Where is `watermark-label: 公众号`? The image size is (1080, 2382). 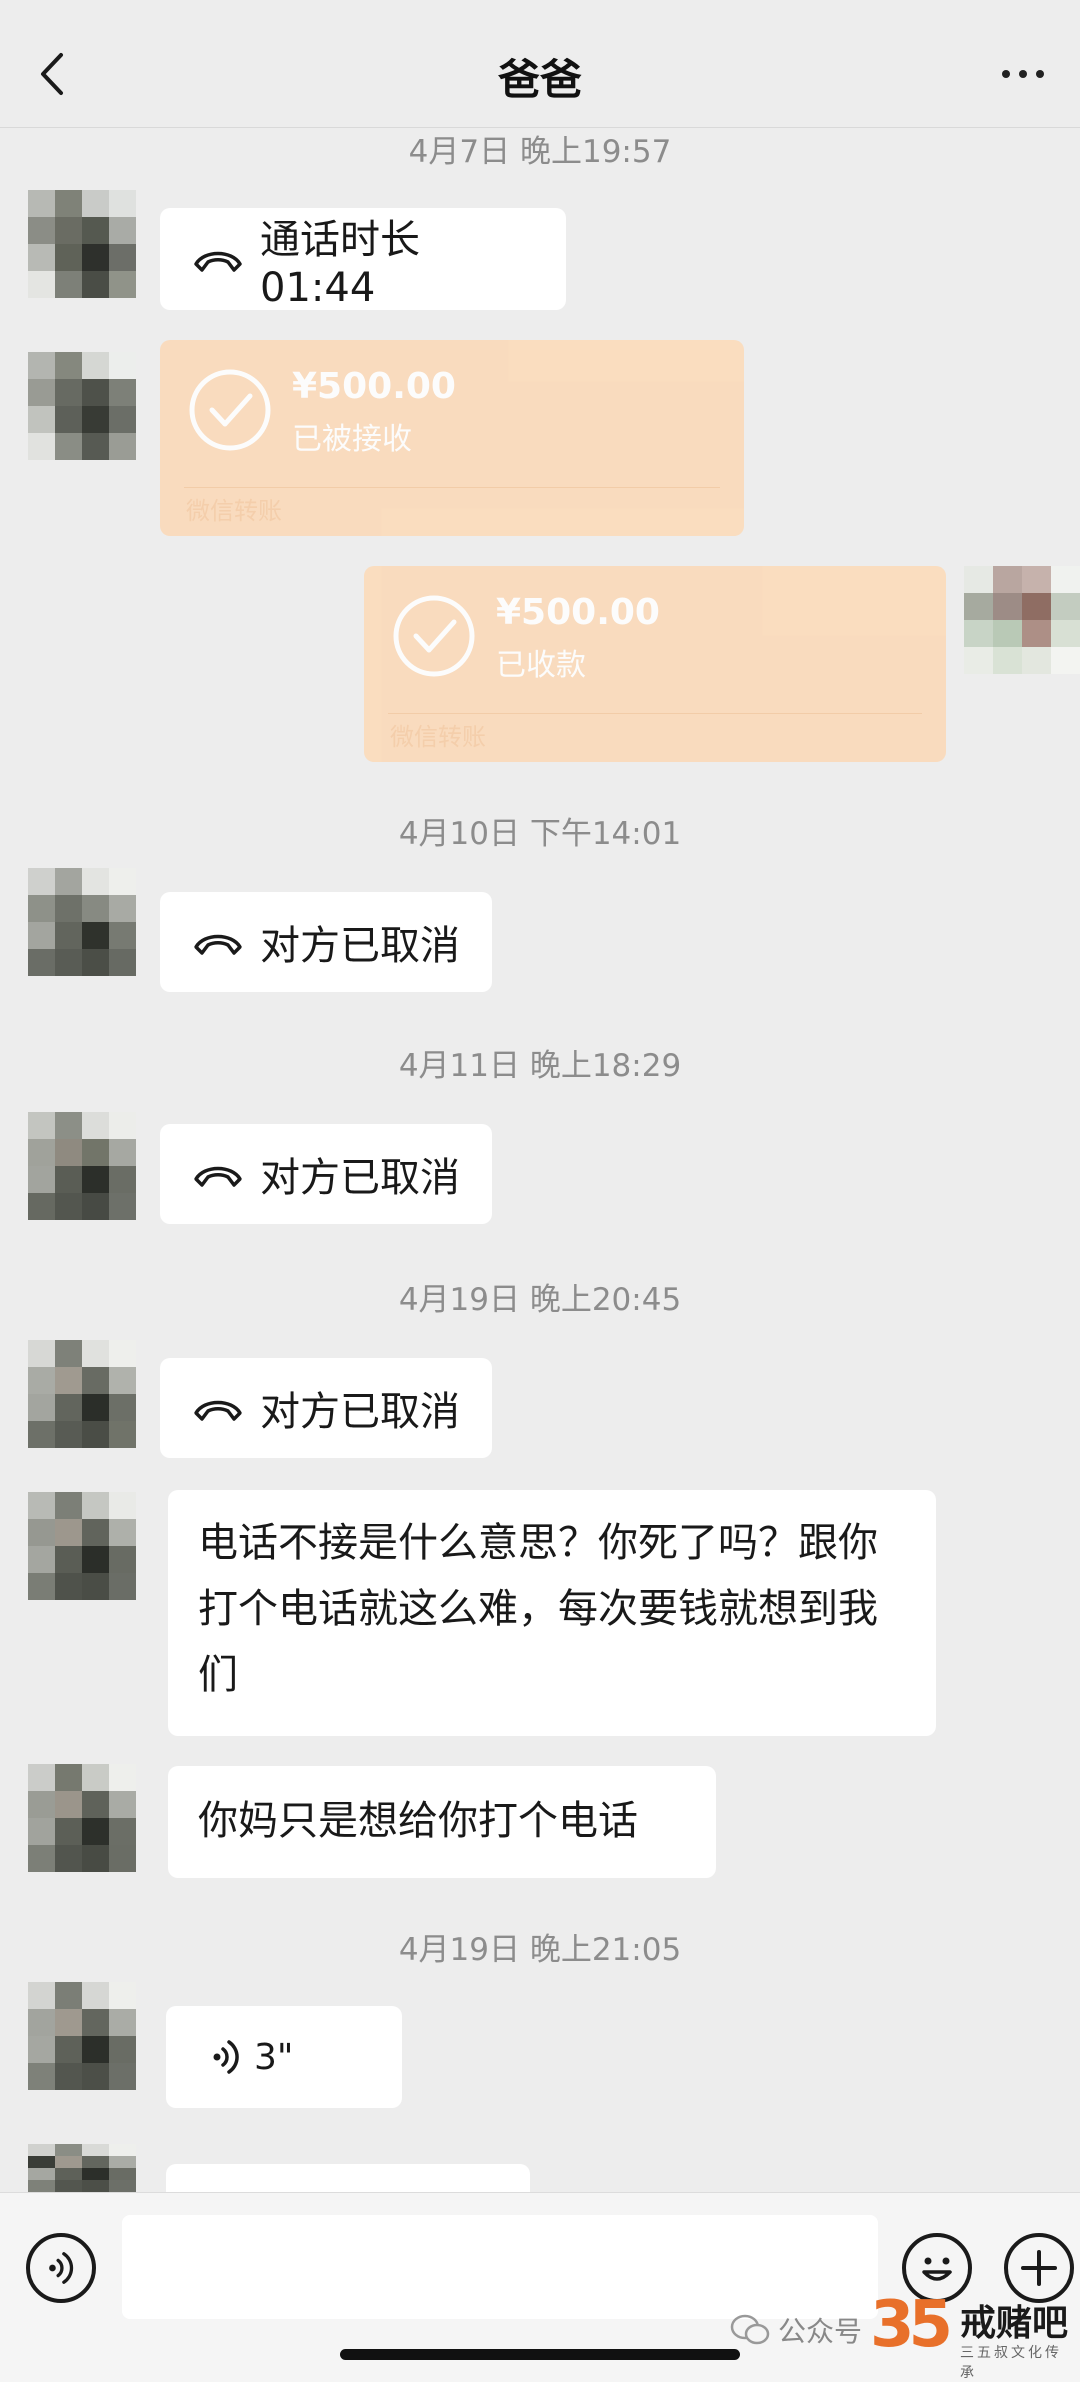
watermark-label: 公众号 is located at coordinates (820, 2331).